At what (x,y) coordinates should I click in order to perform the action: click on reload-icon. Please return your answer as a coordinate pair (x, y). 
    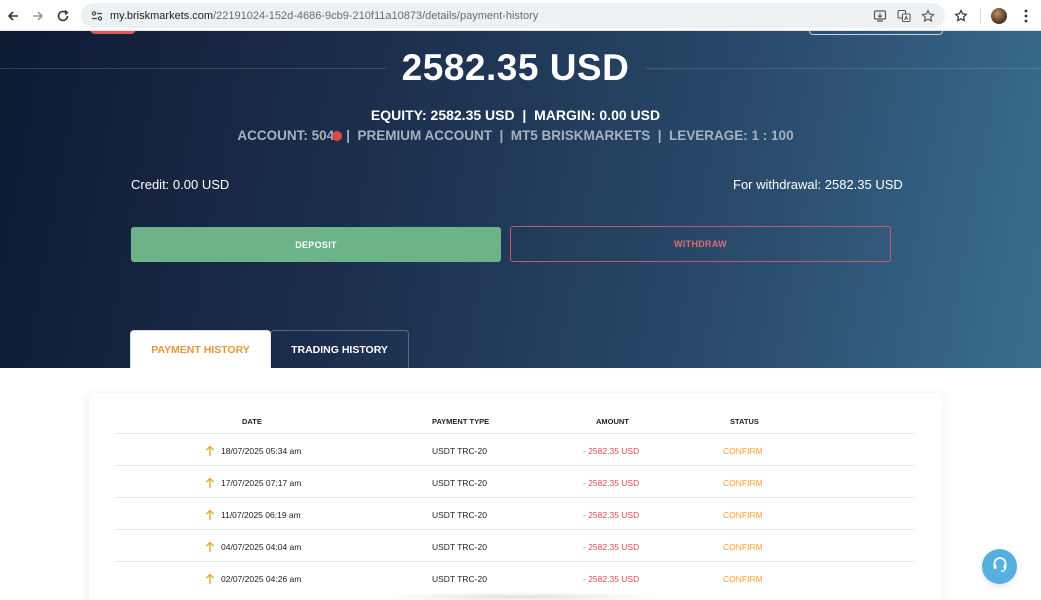
    Looking at the image, I should click on (63, 16).